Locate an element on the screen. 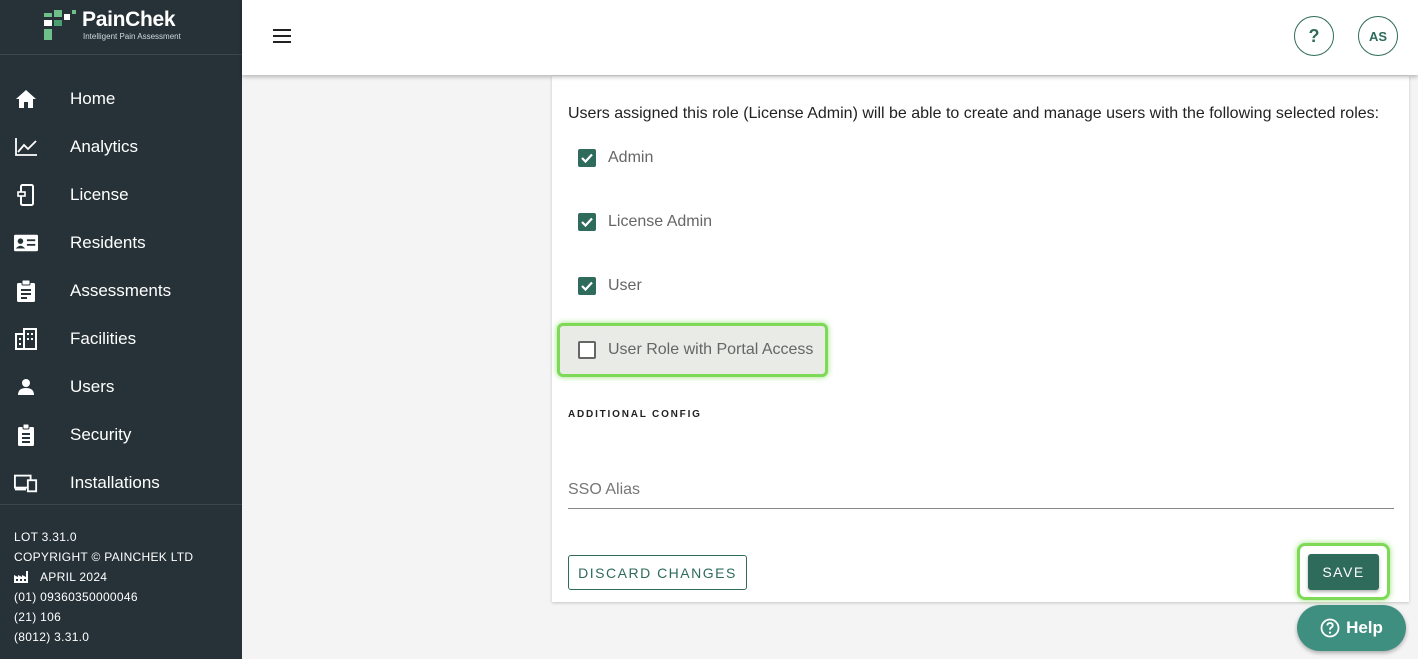 Image resolution: width=1418 pixels, height=659 pixels. sidebar-item-label: Analytics is located at coordinates (104, 146).